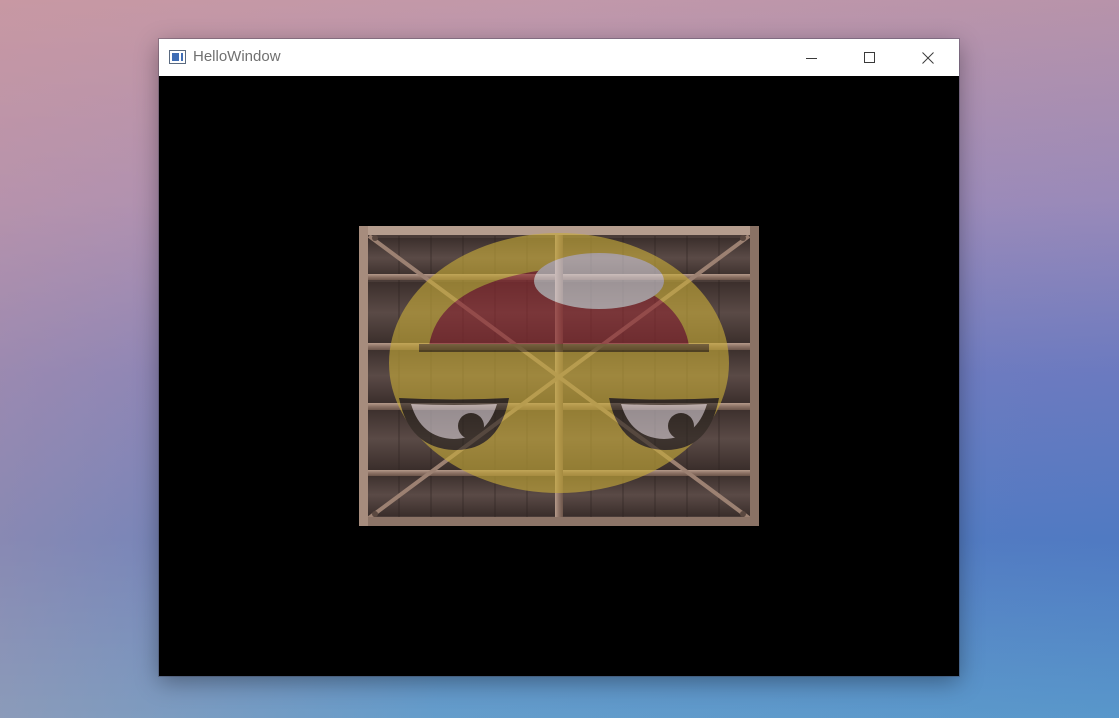  What do you see at coordinates (177, 57) in the screenshot?
I see `application-window-icon` at bounding box center [177, 57].